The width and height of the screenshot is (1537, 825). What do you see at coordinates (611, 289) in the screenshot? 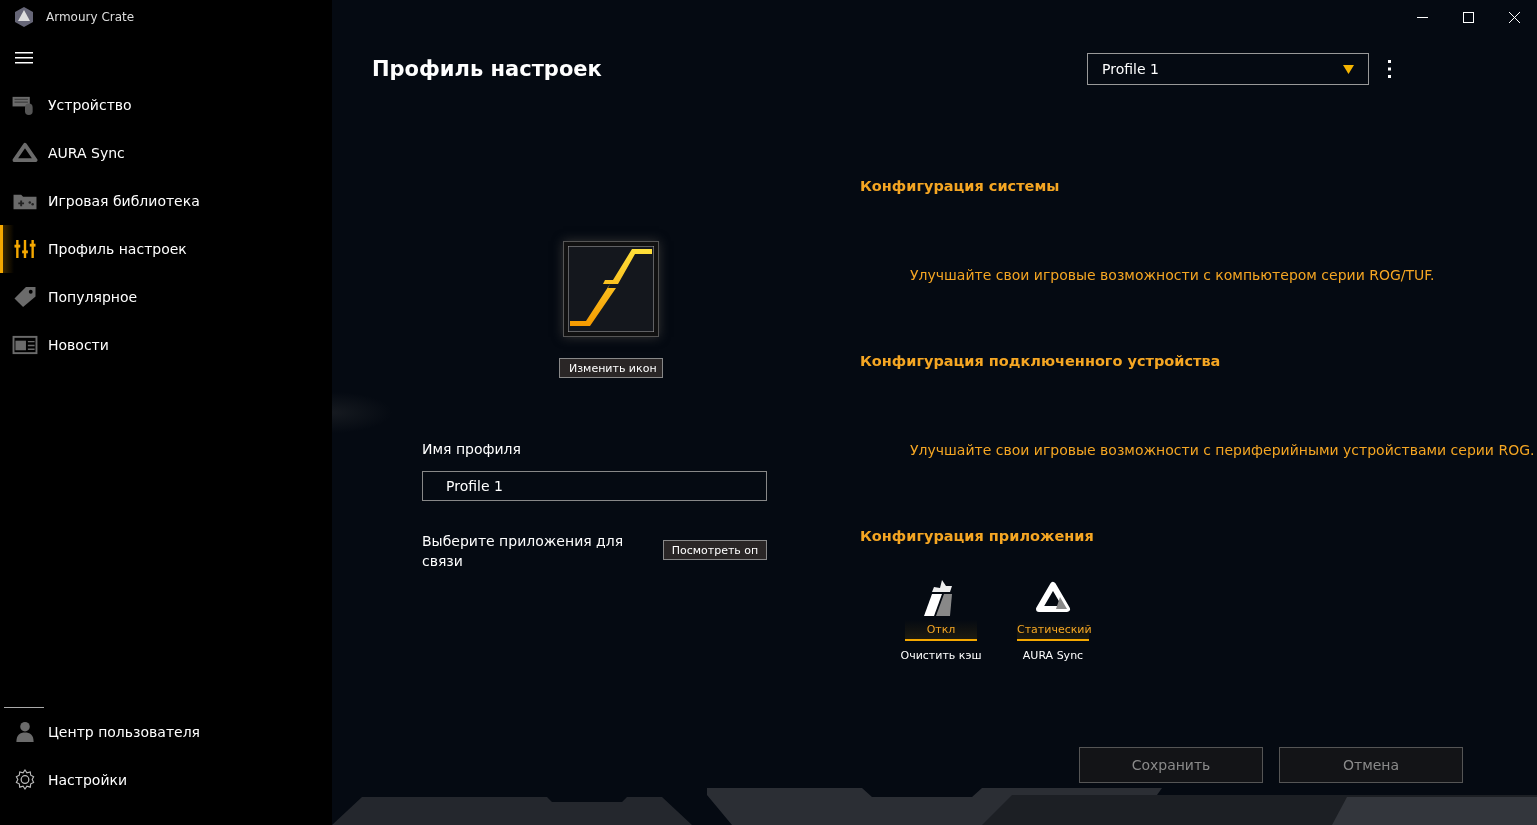
I see `profile-icon` at bounding box center [611, 289].